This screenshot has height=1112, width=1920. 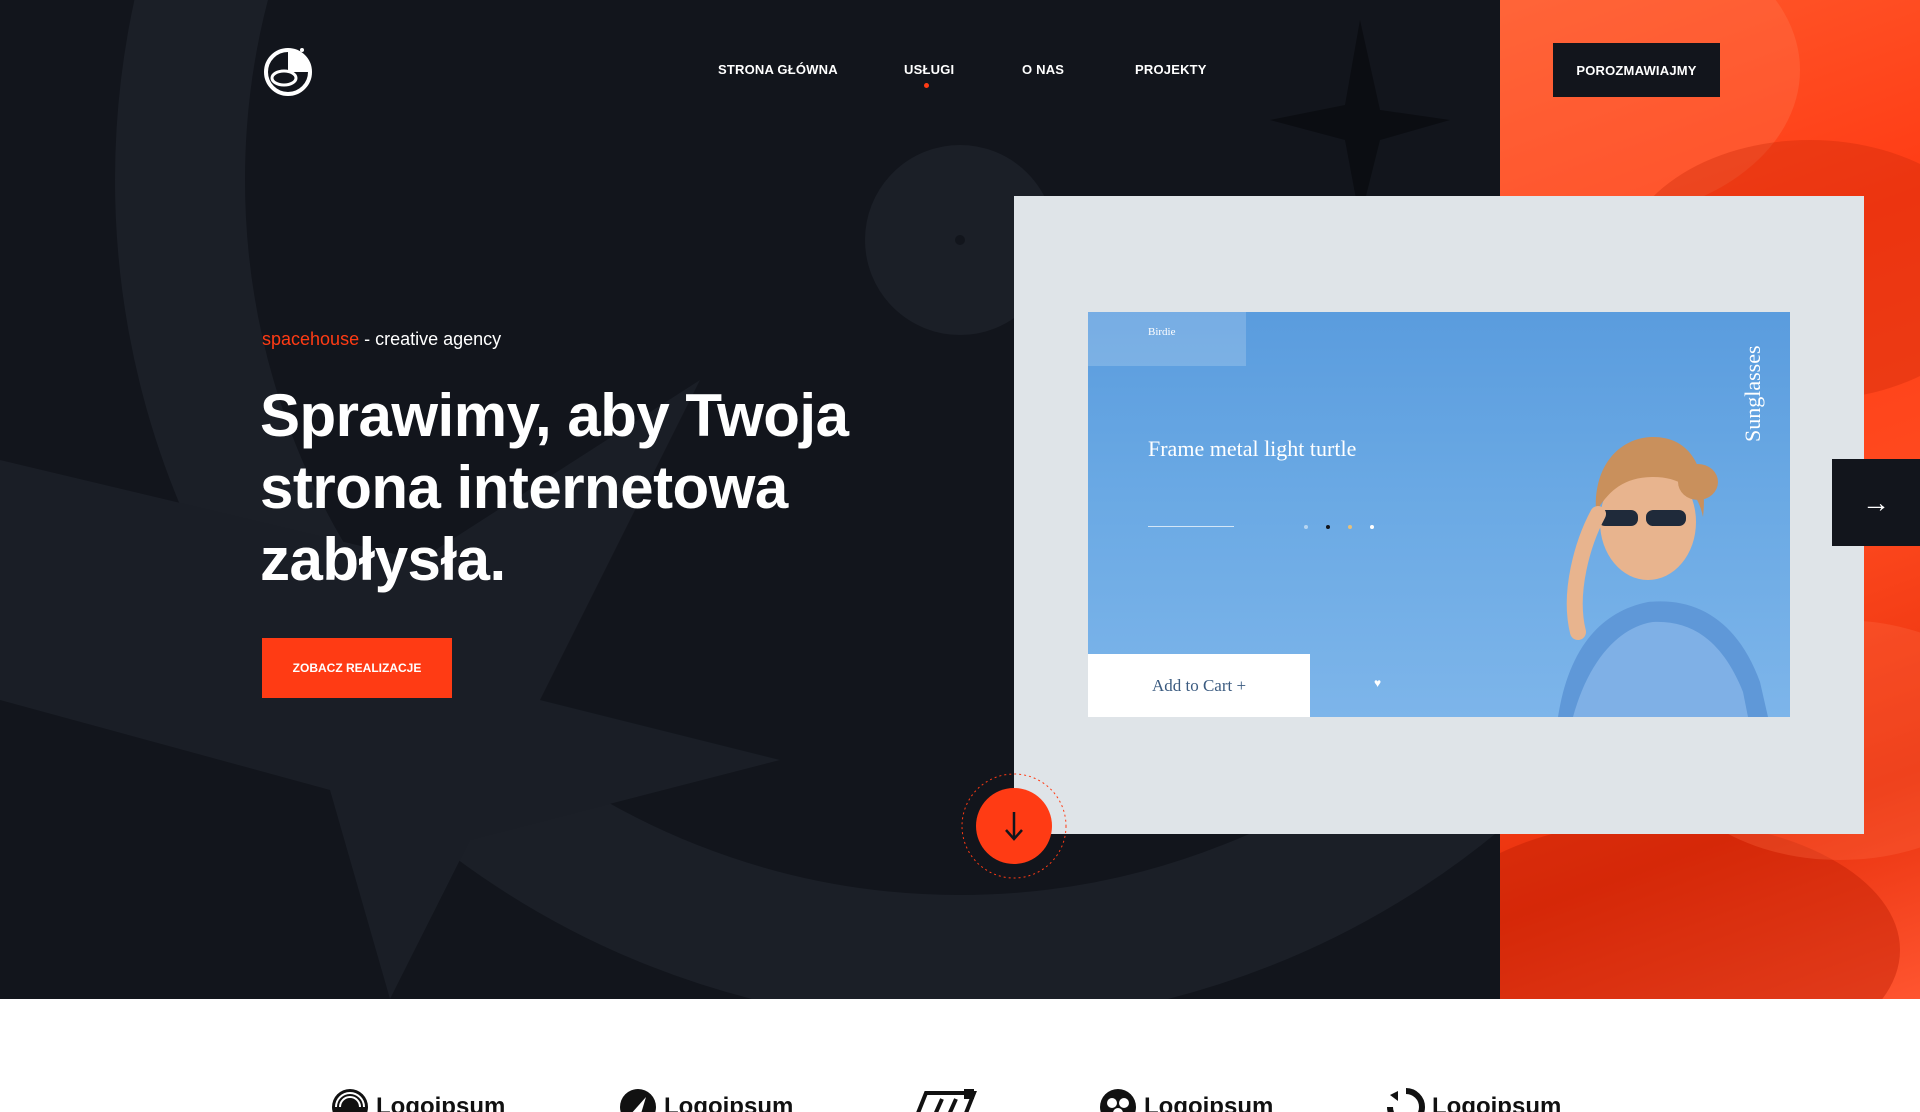 What do you see at coordinates (1162, 332) in the screenshot?
I see `mock-brand: Birdie` at bounding box center [1162, 332].